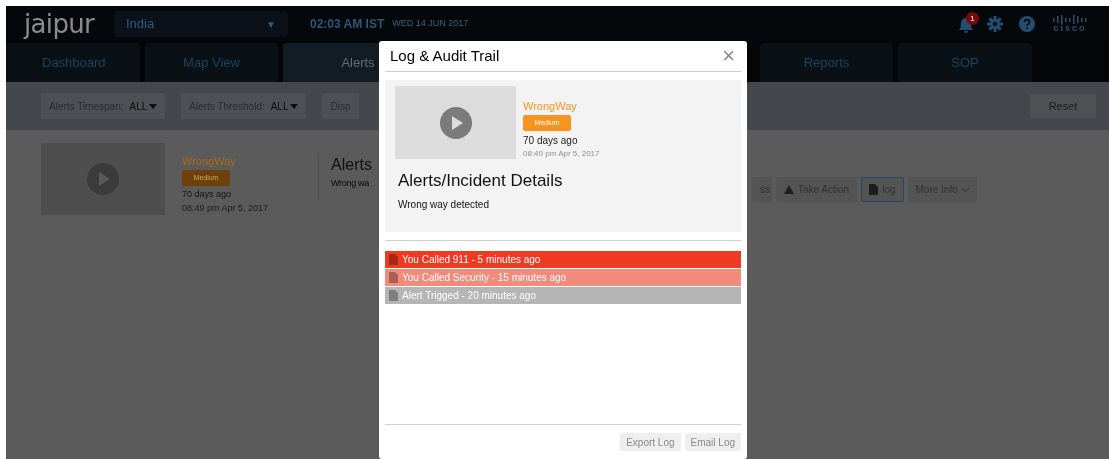 This screenshot has height=459, width=1109. Describe the element at coordinates (561, 154) in the screenshot. I see `alert-timestamp: 08:49 pm Apr 5, 2017` at that location.